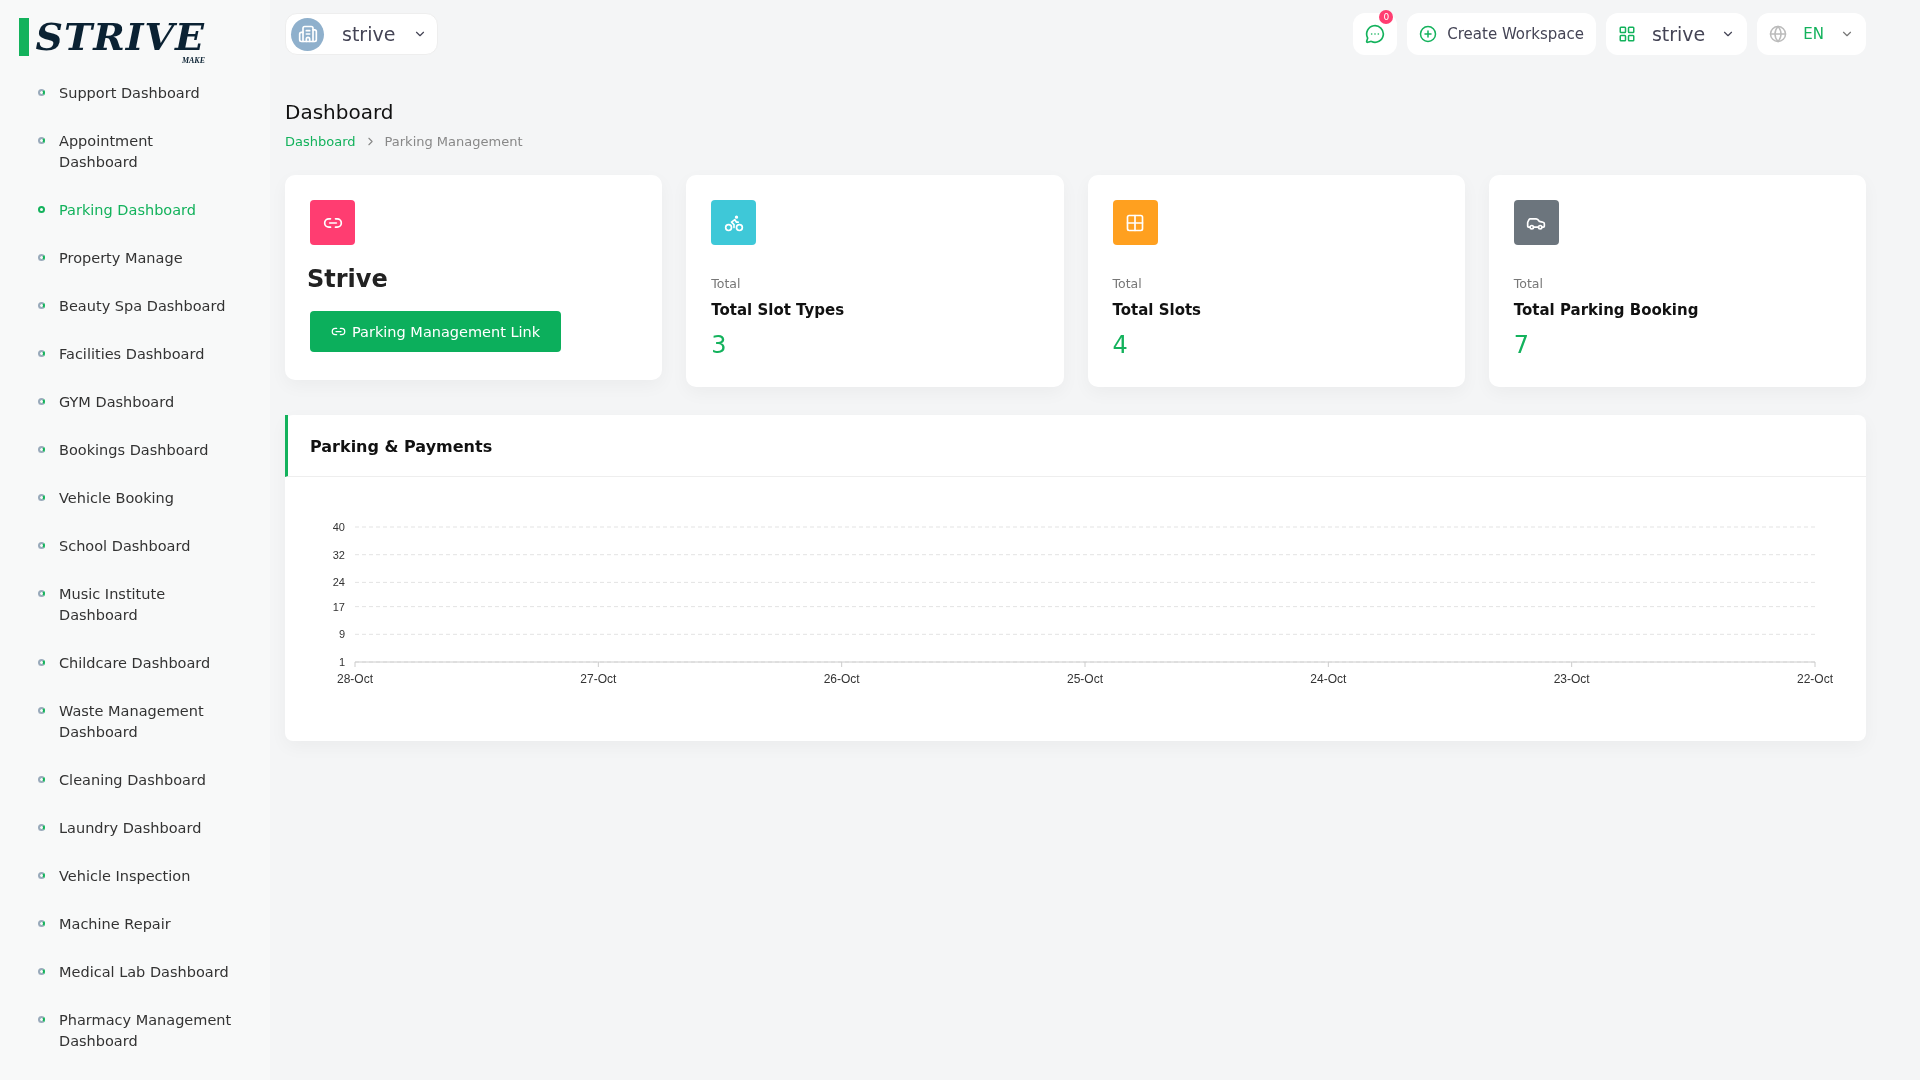 This screenshot has height=1080, width=1920. Describe the element at coordinates (135, 890) in the screenshot. I see `sidebar-item: Vehicle Inspection` at that location.